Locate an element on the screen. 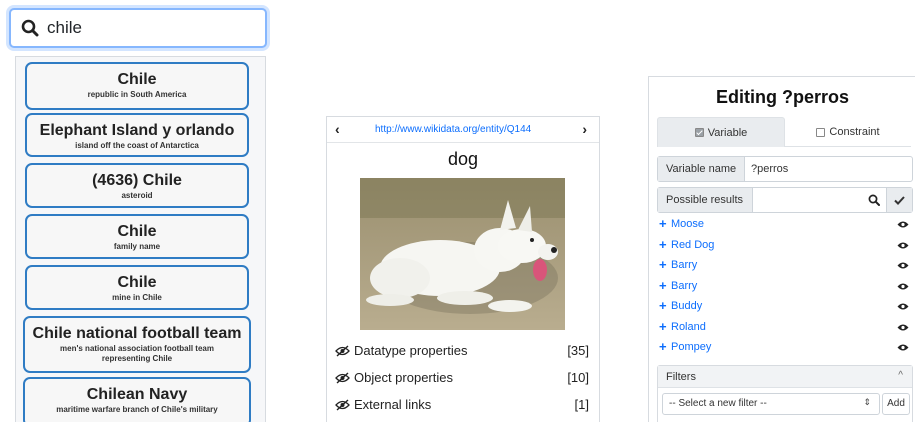  possible-result-name: Roland is located at coordinates (688, 327).